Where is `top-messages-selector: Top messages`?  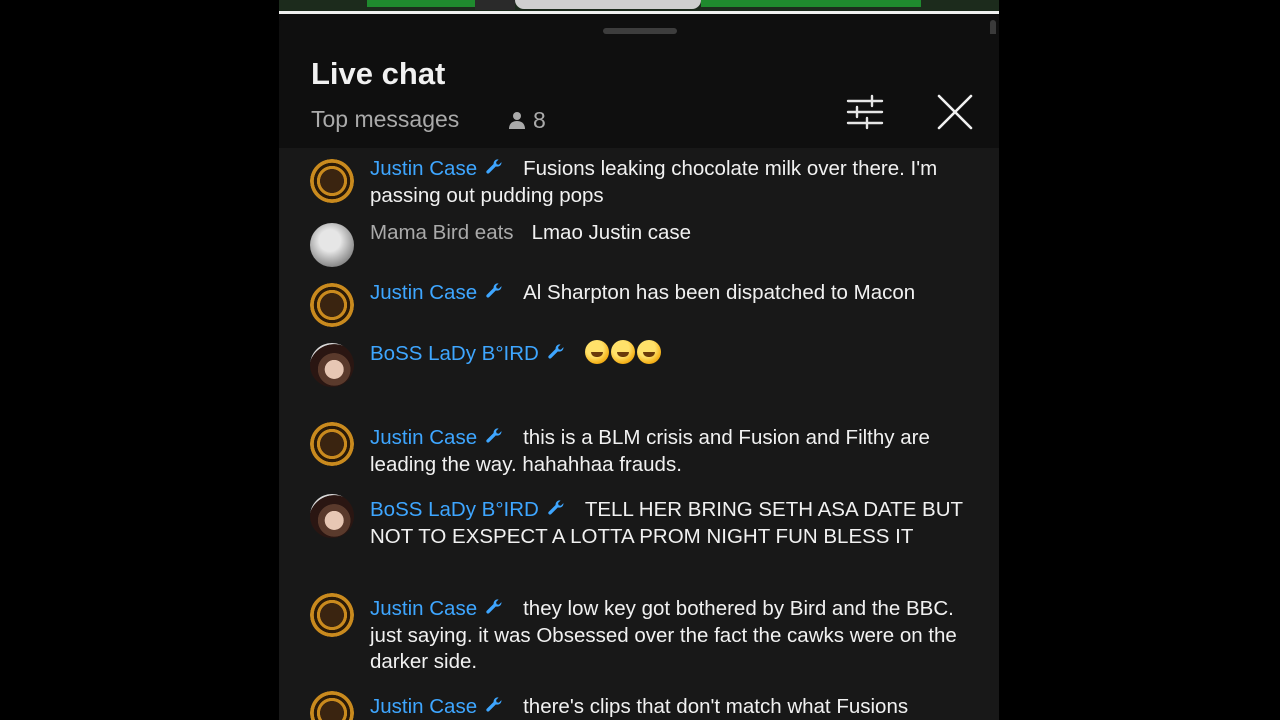
top-messages-selector: Top messages is located at coordinates (385, 119).